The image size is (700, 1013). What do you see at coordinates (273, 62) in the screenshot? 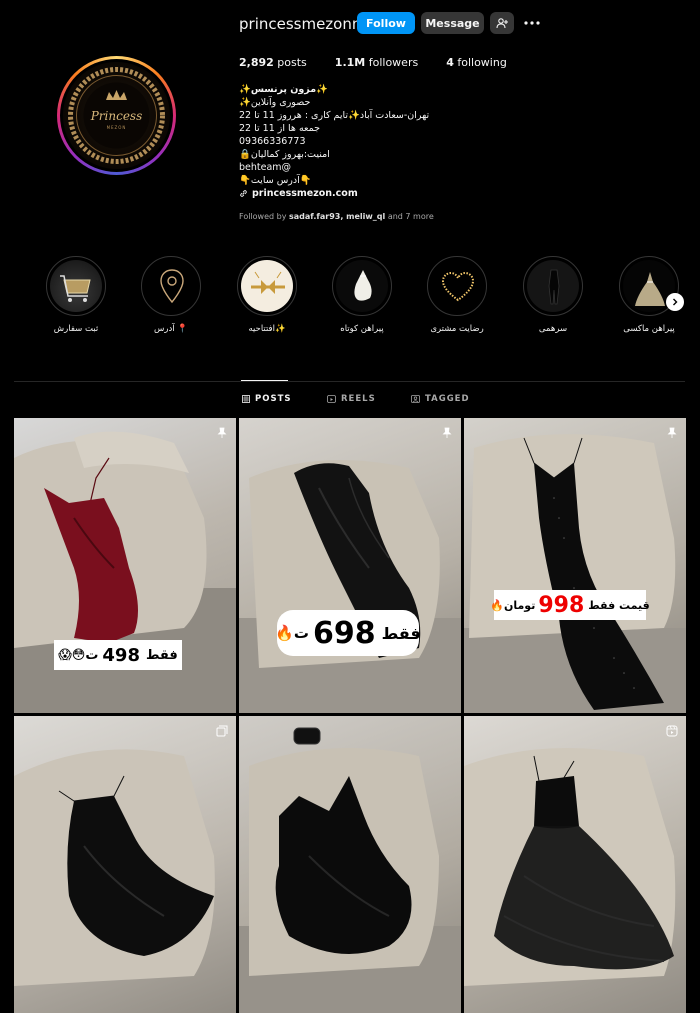
I see `posts-stat: 2,892 posts` at bounding box center [273, 62].